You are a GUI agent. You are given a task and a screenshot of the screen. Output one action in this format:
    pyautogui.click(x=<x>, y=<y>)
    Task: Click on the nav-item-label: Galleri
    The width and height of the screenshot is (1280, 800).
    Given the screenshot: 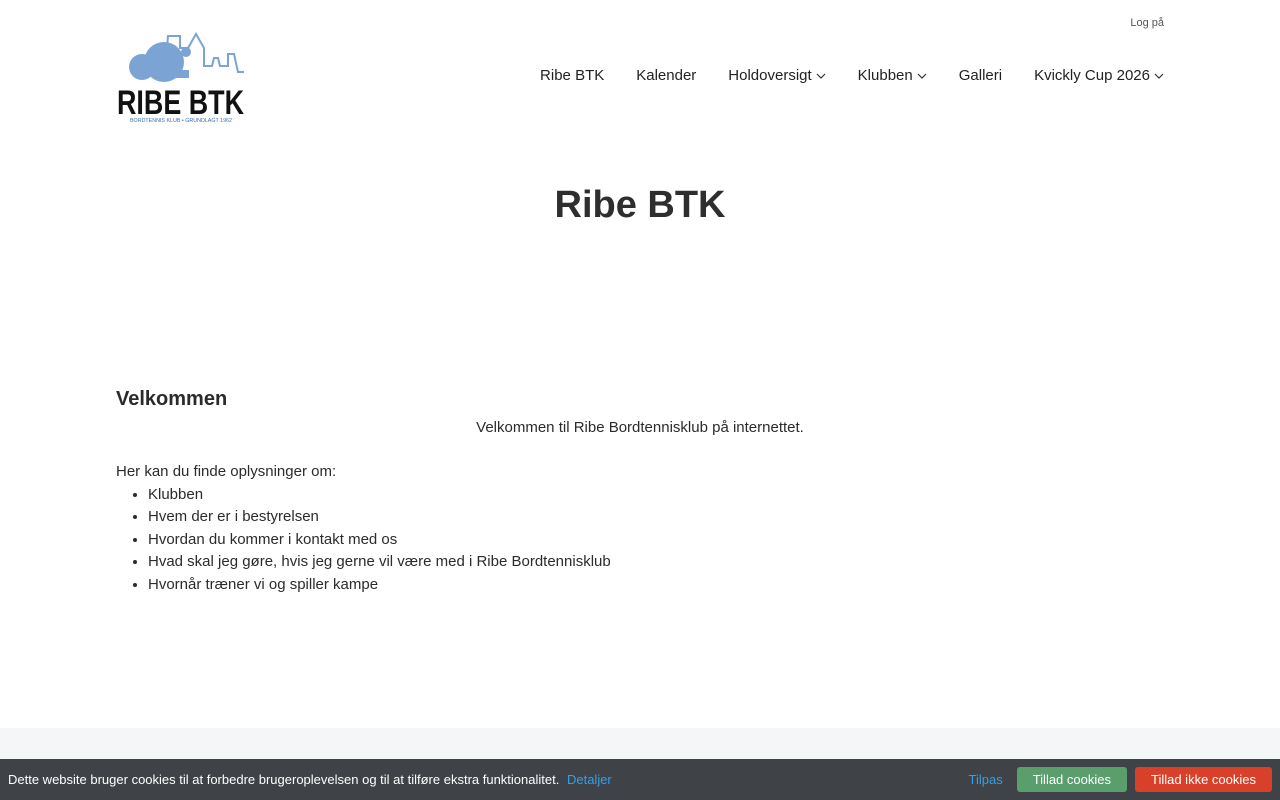 What is the action you would take?
    pyautogui.click(x=980, y=75)
    